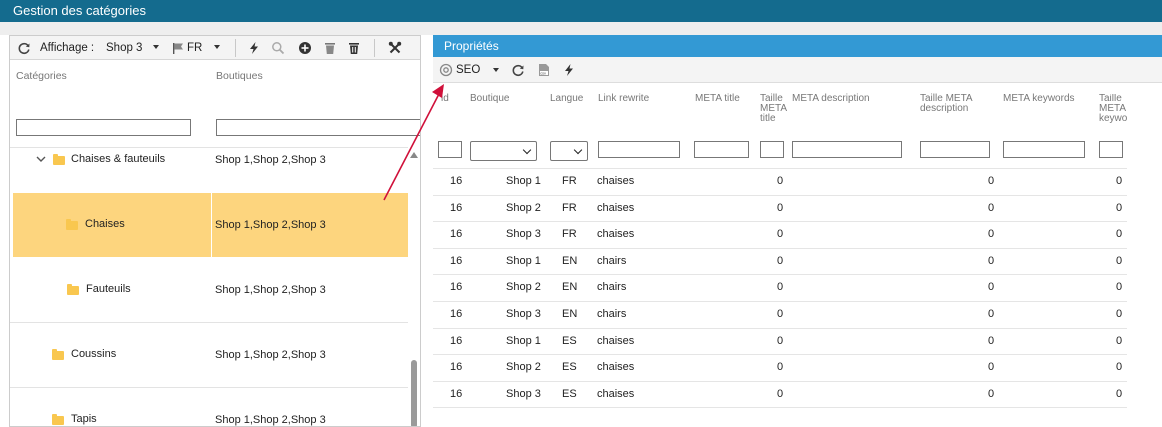 This screenshot has height=427, width=1162. Describe the element at coordinates (108, 289) in the screenshot. I see `tree-item-fauteuils: Fauteuils` at that location.